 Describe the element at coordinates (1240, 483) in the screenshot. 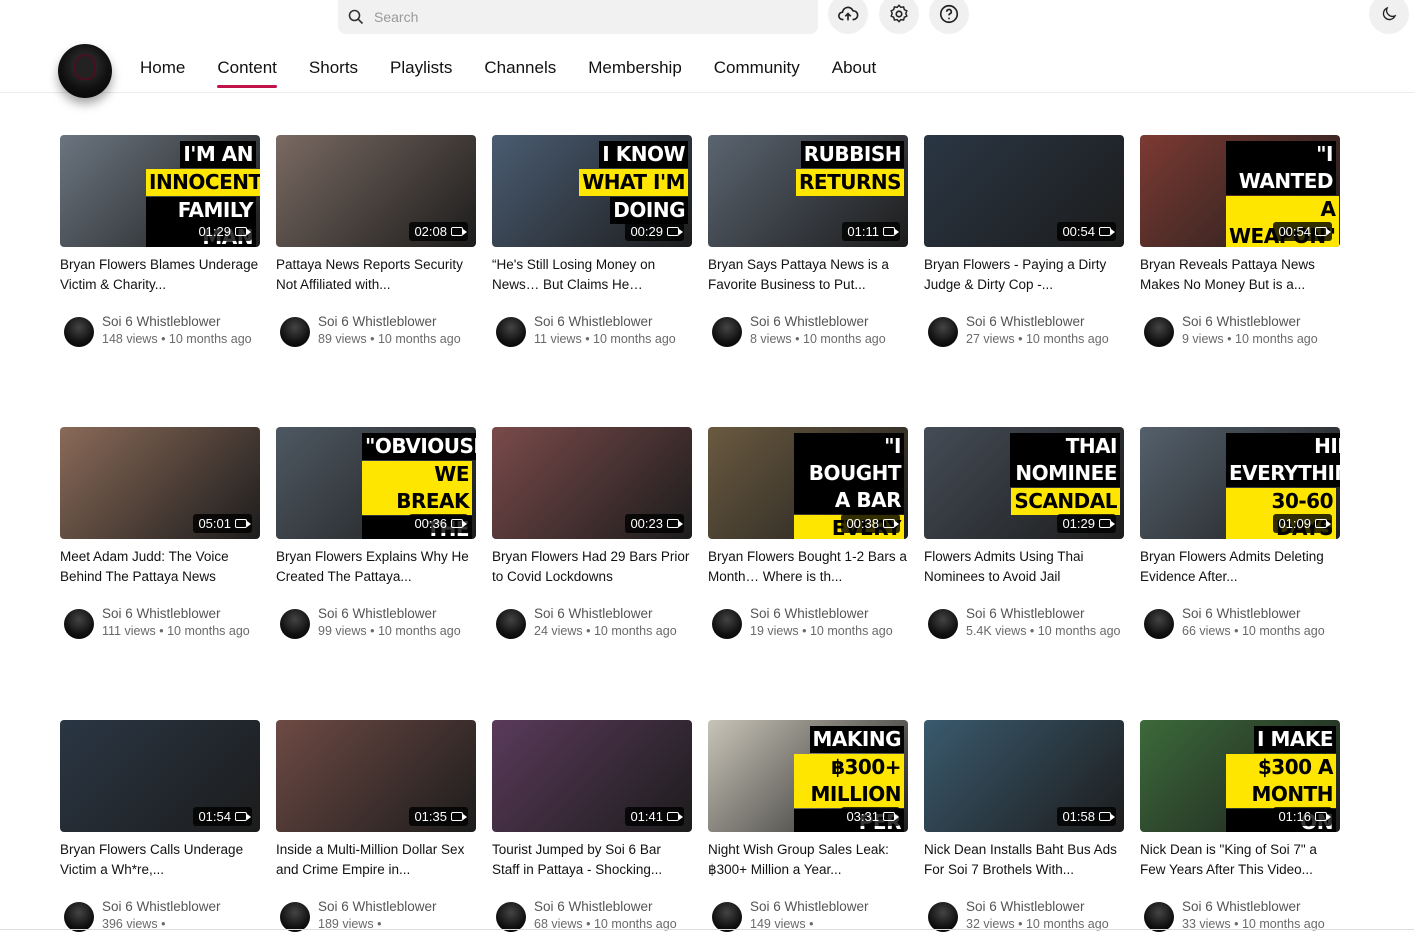

I see `video-thumbnail: HIDE EVERYTHING30-60 DAYS 01:09` at that location.